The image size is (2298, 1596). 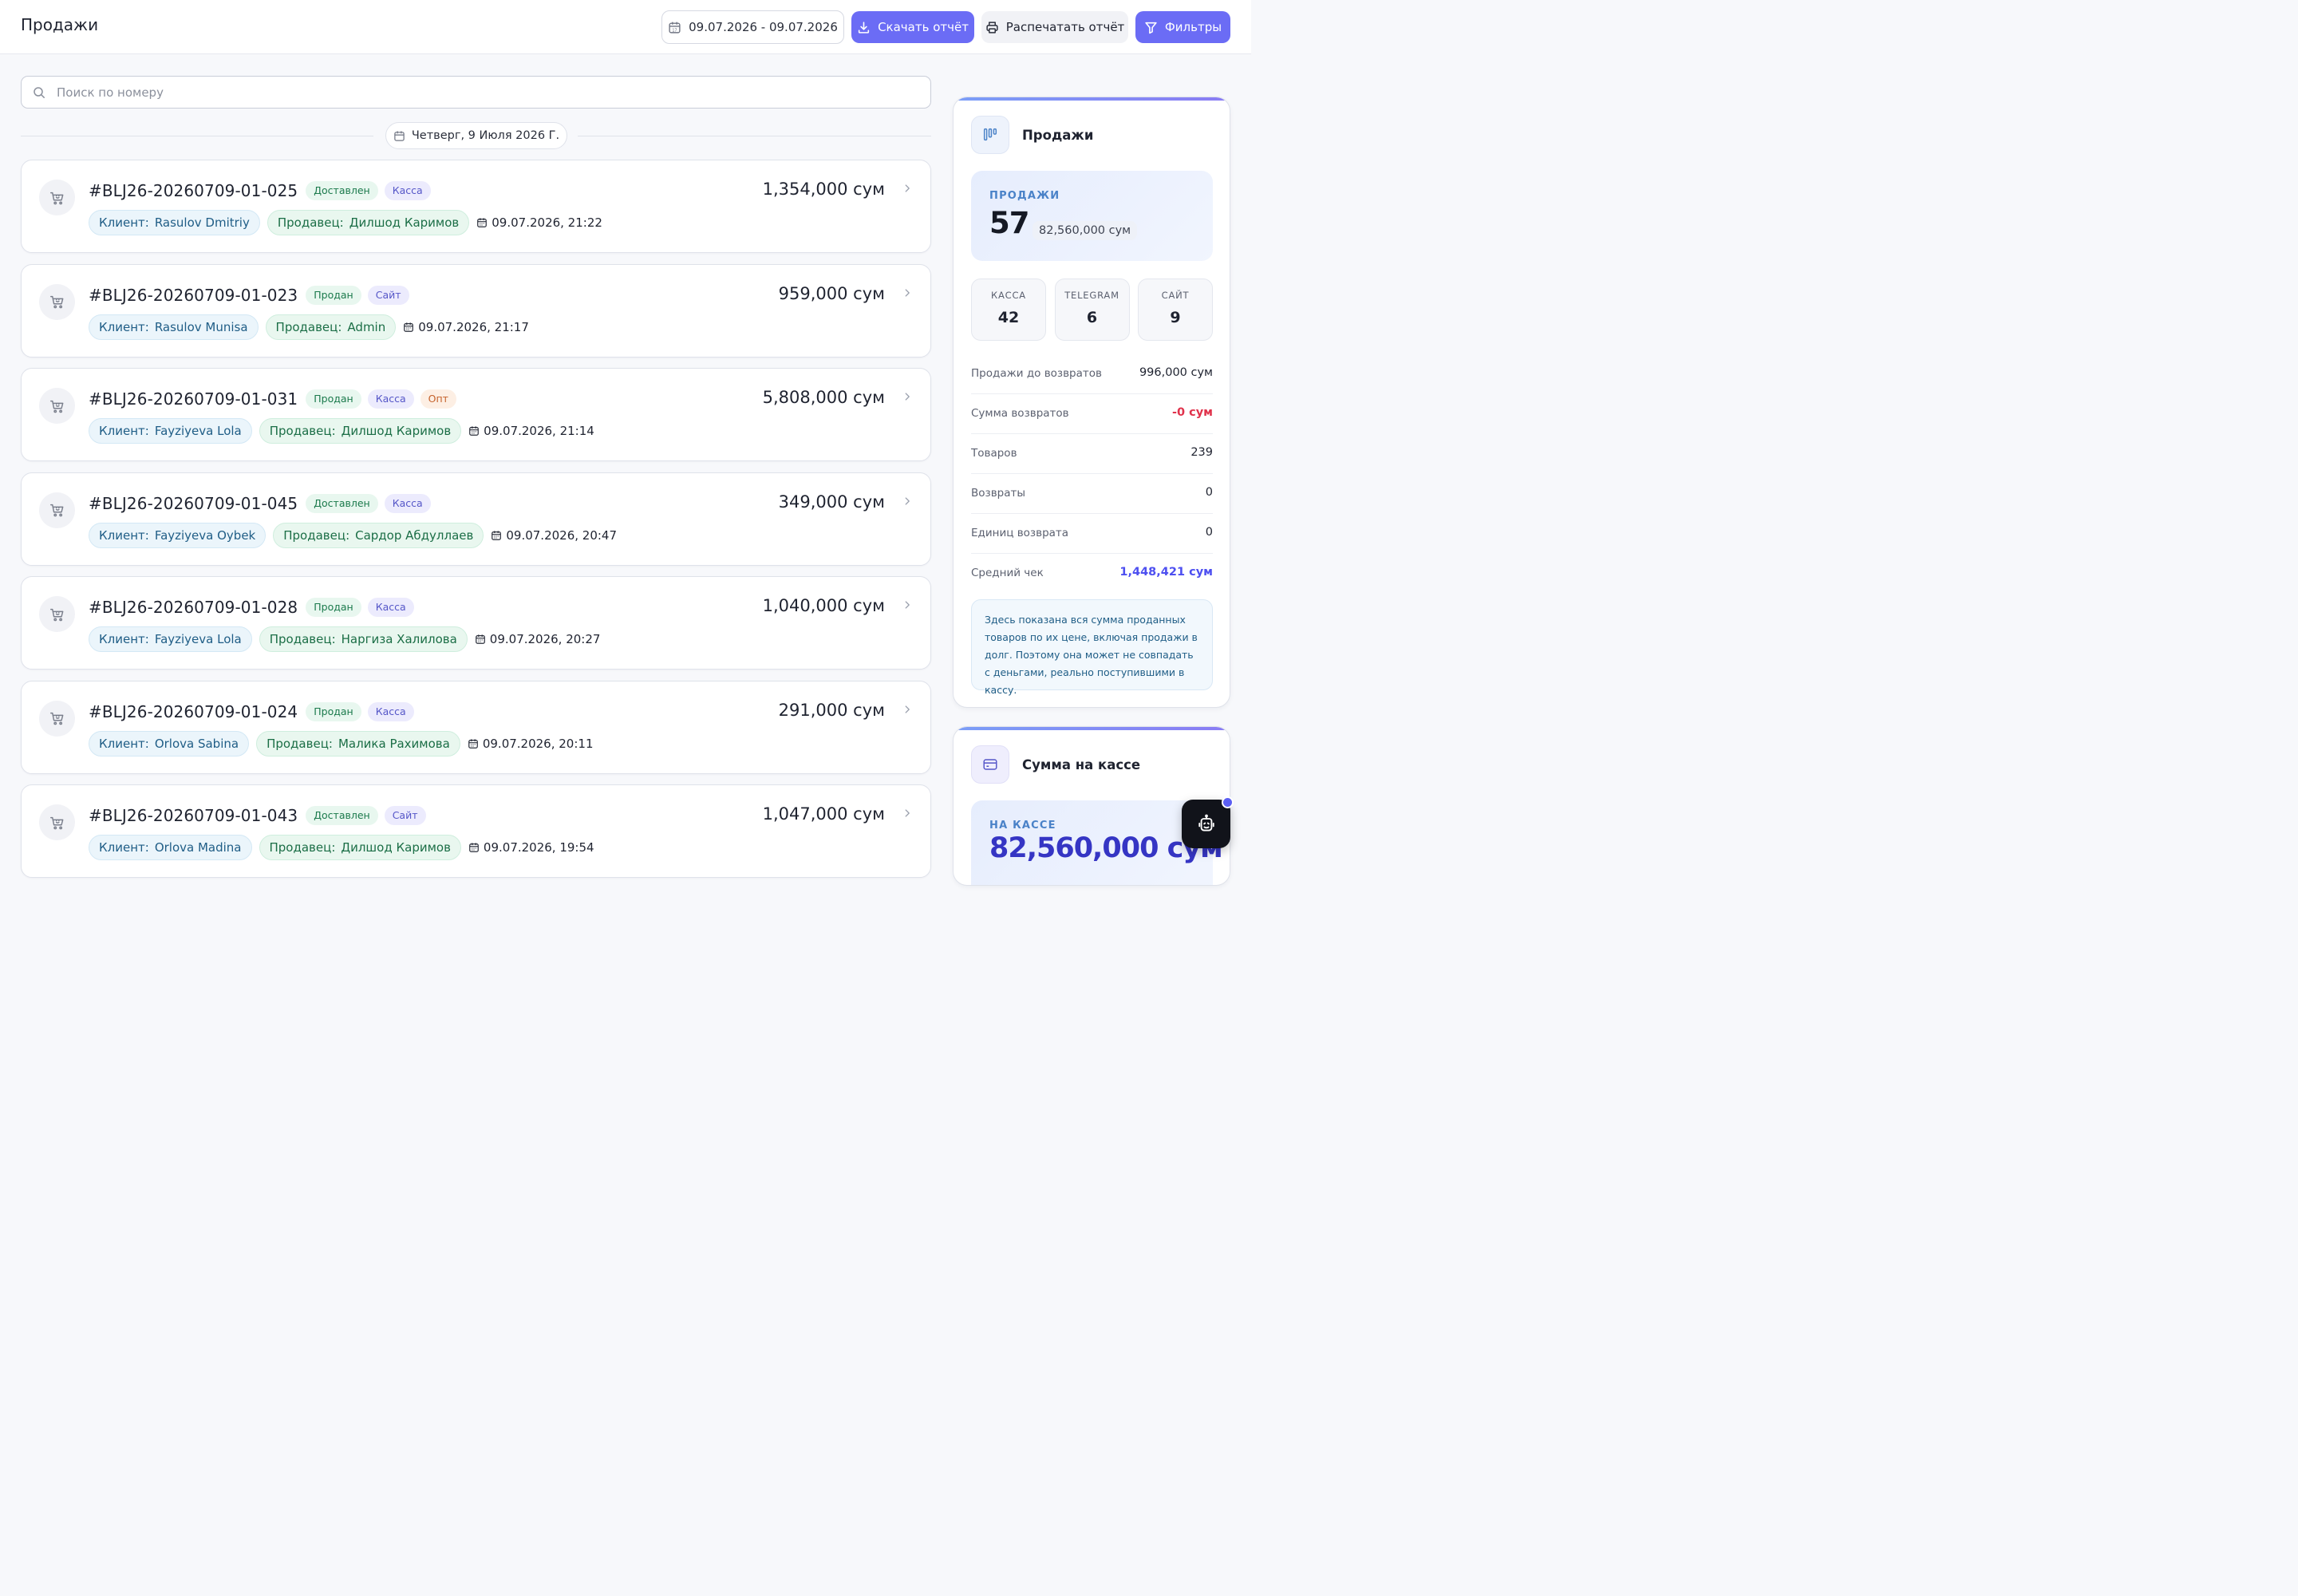 What do you see at coordinates (1092, 454) in the screenshot?
I see `stat-row: Товаров 239` at bounding box center [1092, 454].